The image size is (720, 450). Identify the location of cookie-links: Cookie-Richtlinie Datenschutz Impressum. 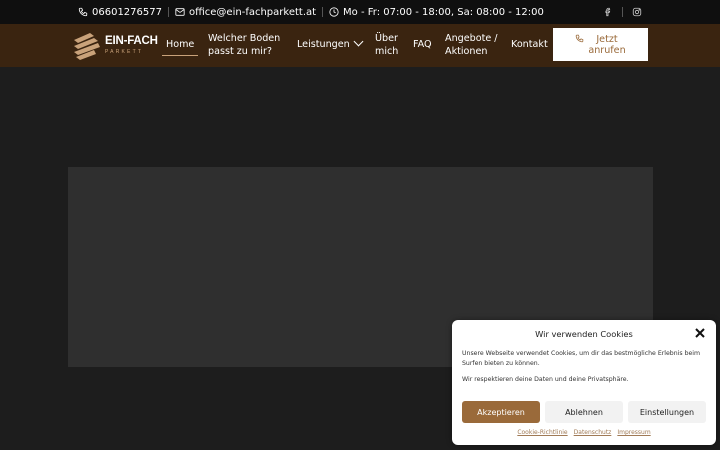
(584, 432).